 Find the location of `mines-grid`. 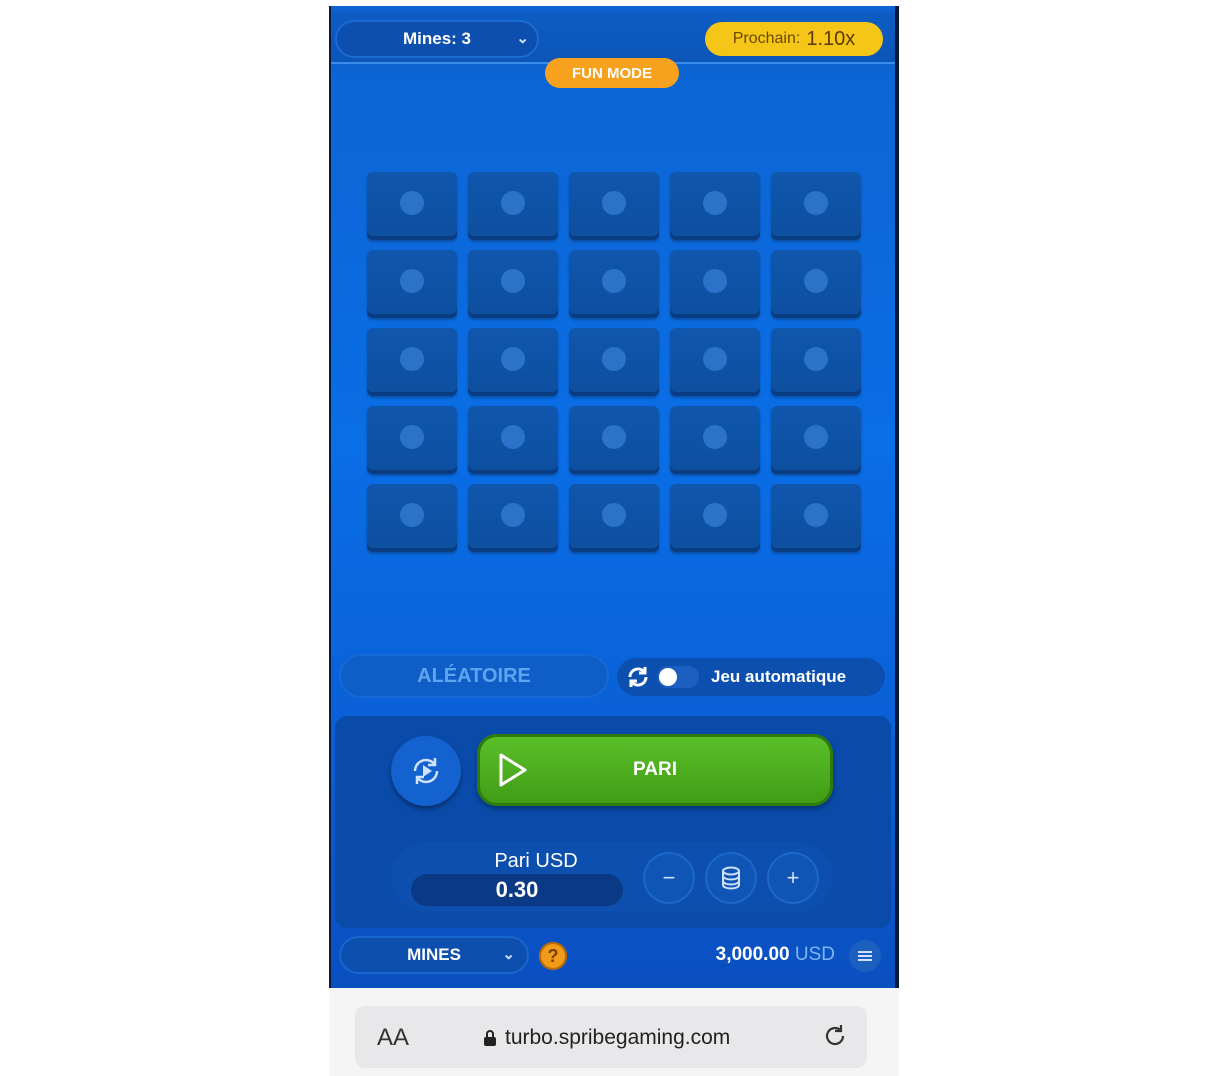

mines-grid is located at coordinates (614, 362).